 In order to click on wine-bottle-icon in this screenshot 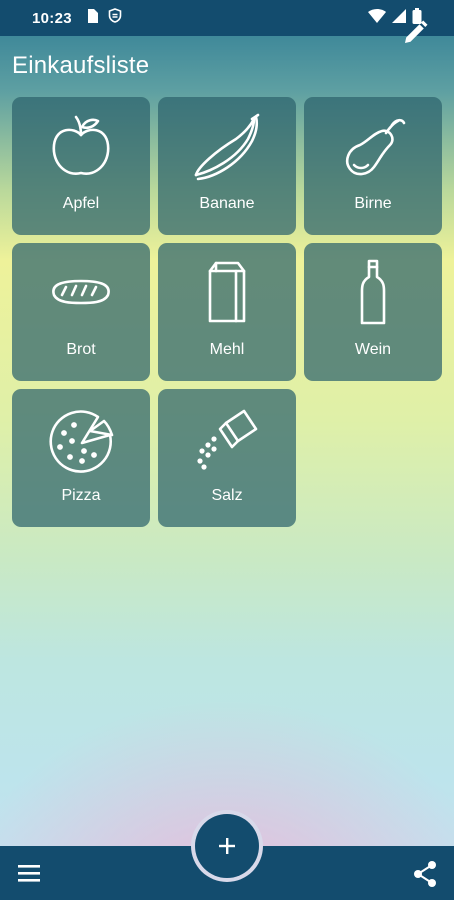, I will do `click(373, 294)`.